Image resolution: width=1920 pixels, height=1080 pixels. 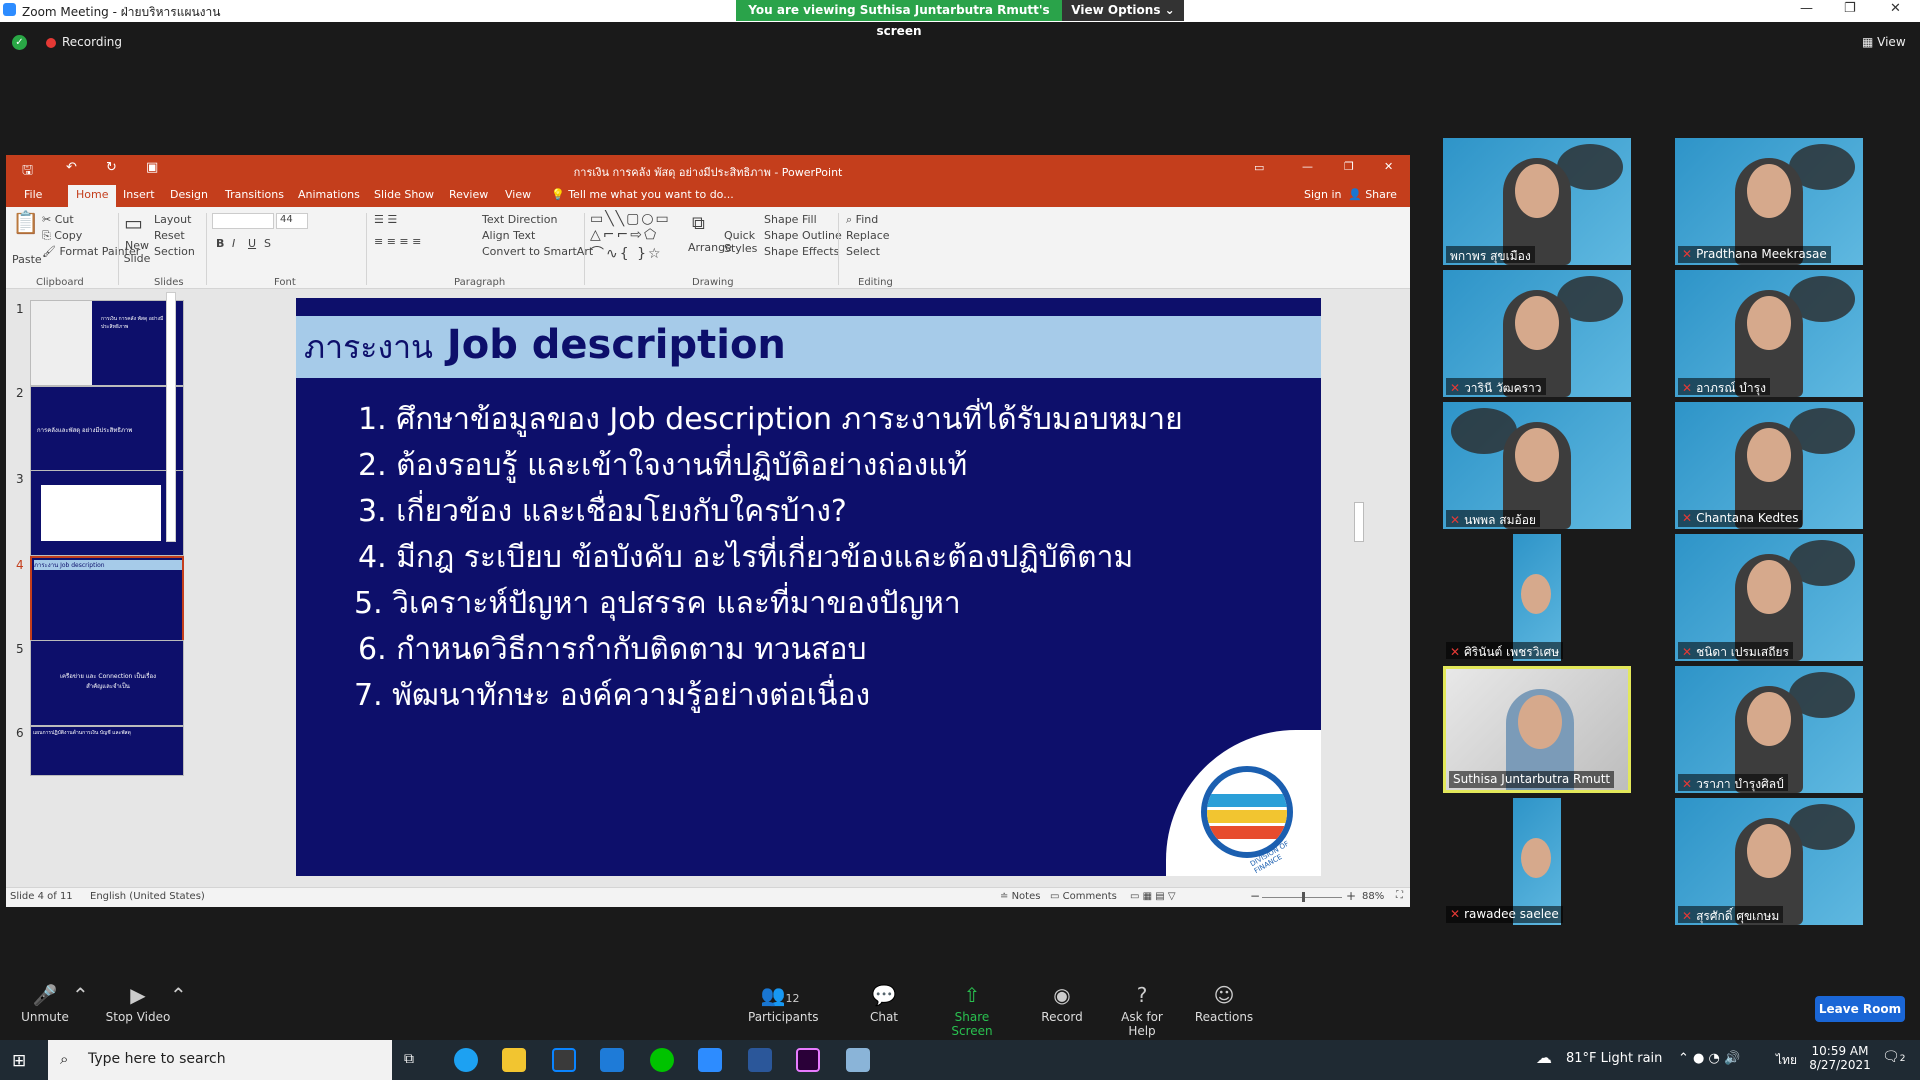 I want to click on align-text-button: Align Text, so click(x=508, y=235).